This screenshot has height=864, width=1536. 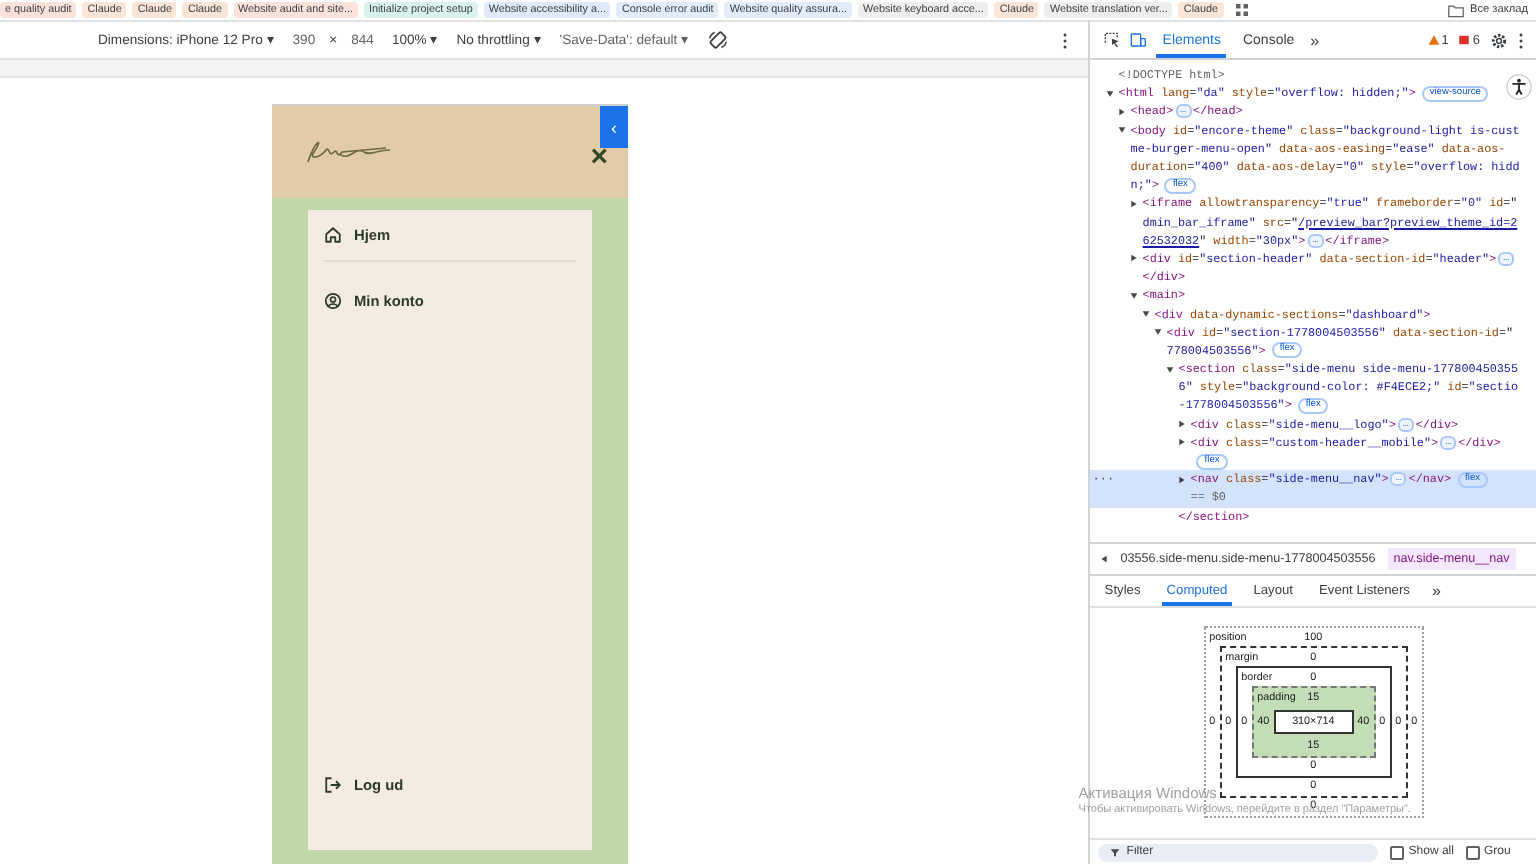 What do you see at coordinates (333, 235) in the screenshot?
I see `home-icon` at bounding box center [333, 235].